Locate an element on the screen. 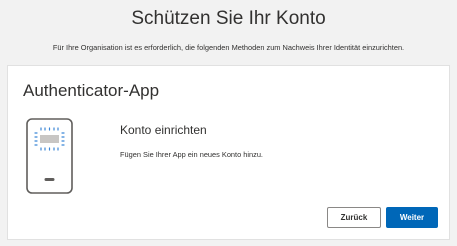 The height and width of the screenshot is (246, 457). back-button: Zurück is located at coordinates (354, 217).